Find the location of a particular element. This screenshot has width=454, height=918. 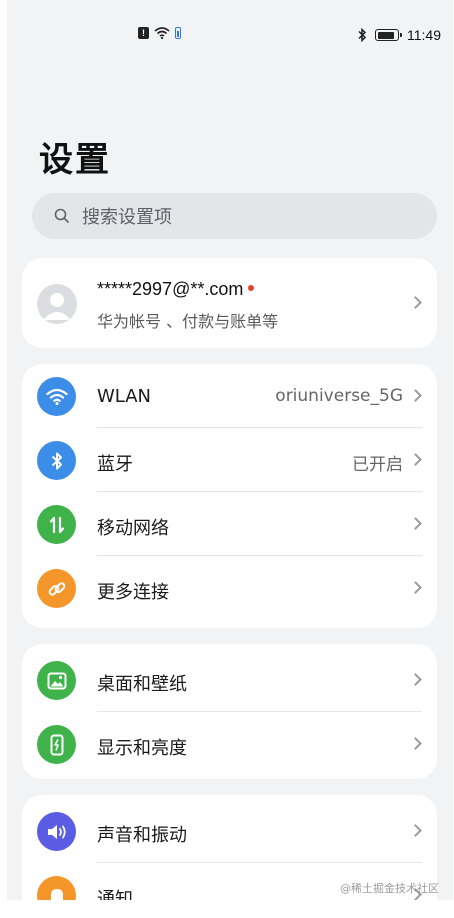

user-icon is located at coordinates (57, 306).